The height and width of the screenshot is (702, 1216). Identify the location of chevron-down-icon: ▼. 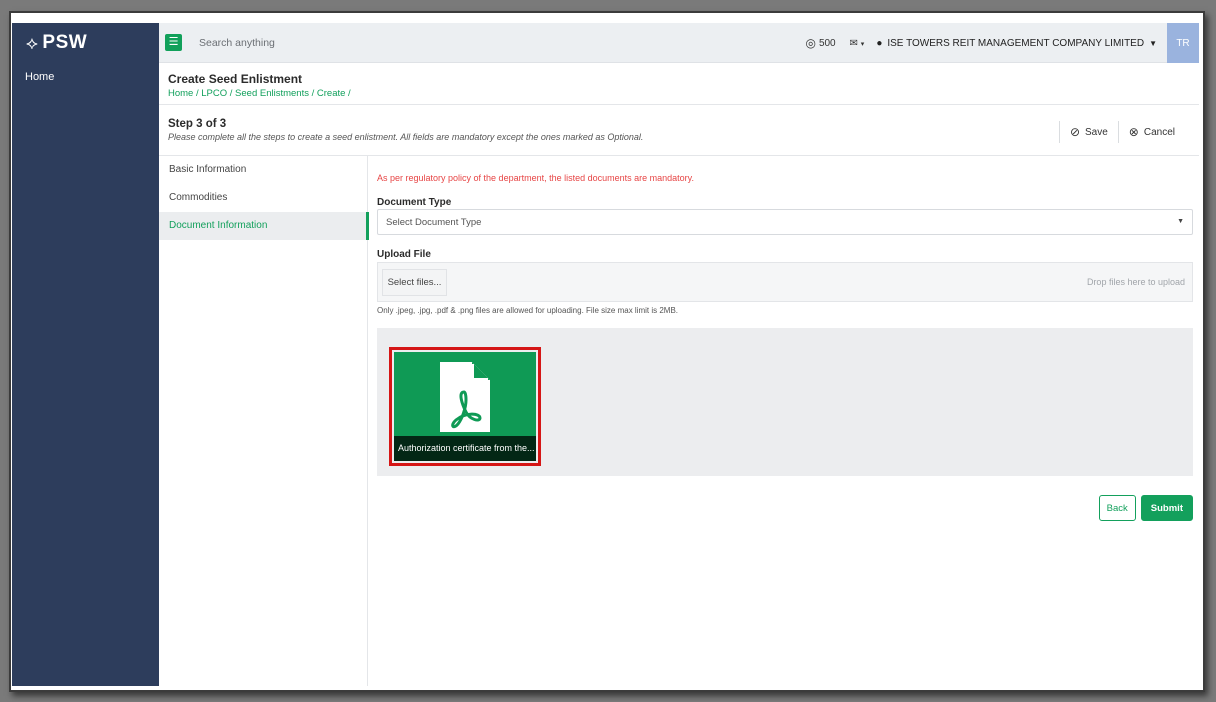
(1153, 43).